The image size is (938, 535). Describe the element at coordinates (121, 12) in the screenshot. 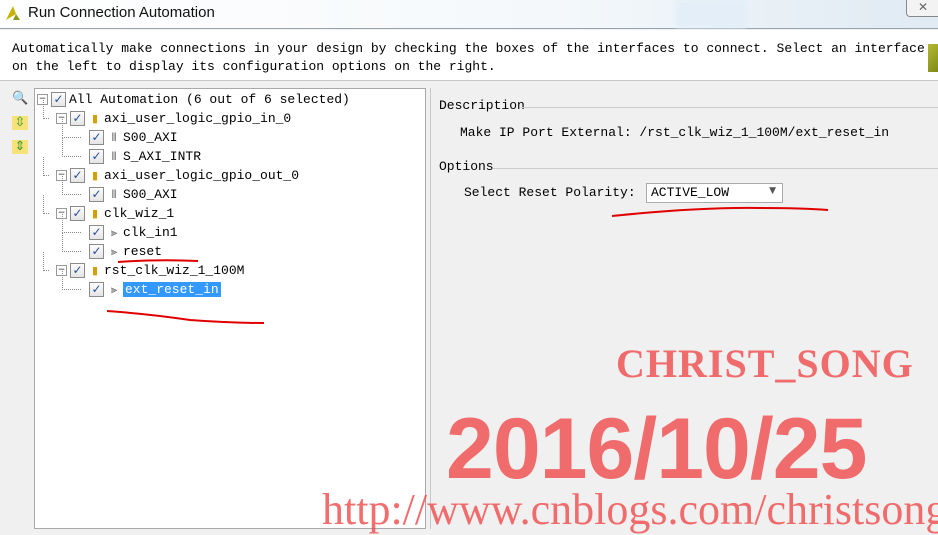

I see `window-title: Run Connection Automation` at that location.